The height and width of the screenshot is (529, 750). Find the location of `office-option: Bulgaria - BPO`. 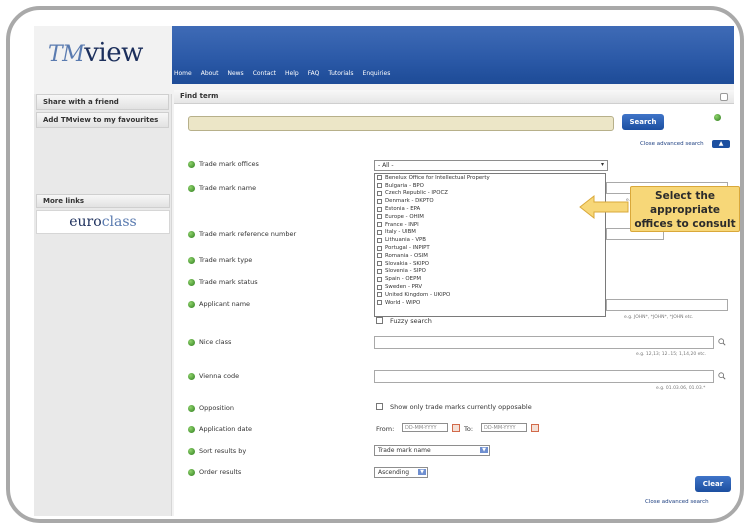

office-option: Bulgaria - BPO is located at coordinates (490, 186).